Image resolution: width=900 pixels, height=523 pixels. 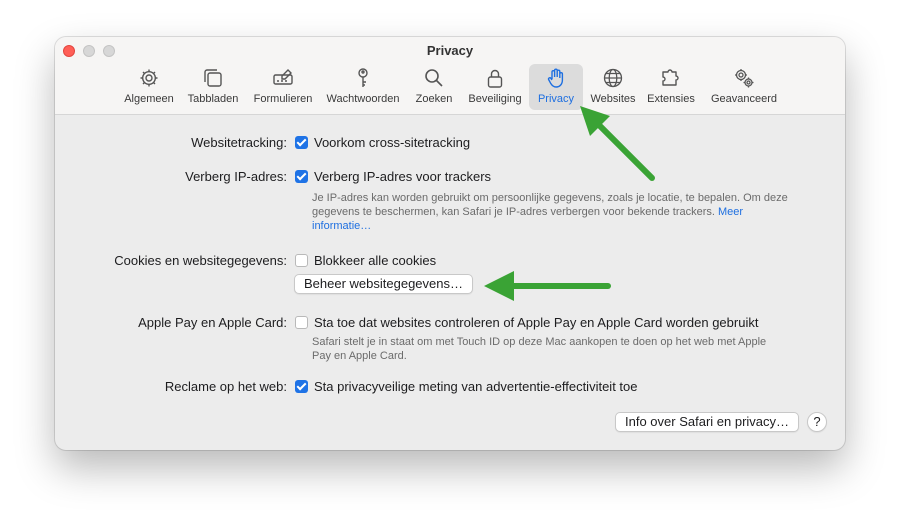 I want to click on cookies-label: Cookies en websitegegevens:, so click(x=200, y=260).